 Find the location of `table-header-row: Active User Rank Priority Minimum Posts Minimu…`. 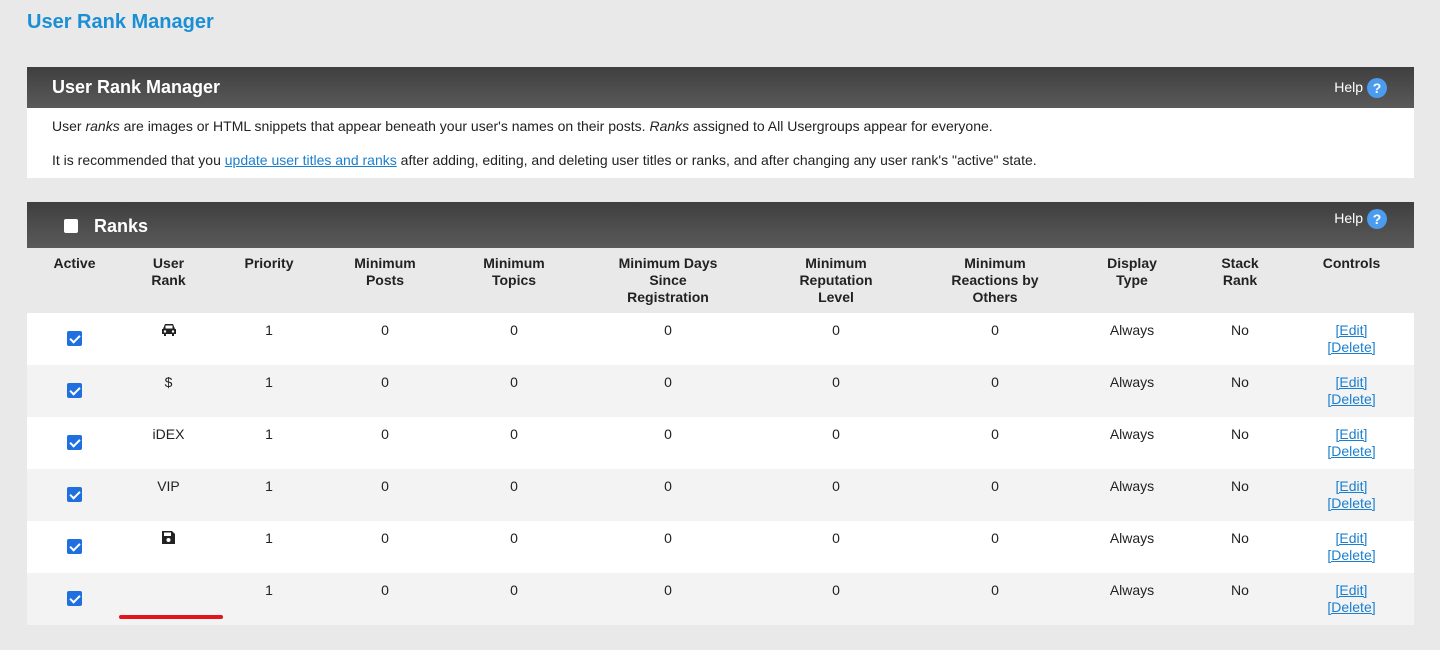

table-header-row: Active User Rank Priority Minimum Posts Minimu… is located at coordinates (720, 280).